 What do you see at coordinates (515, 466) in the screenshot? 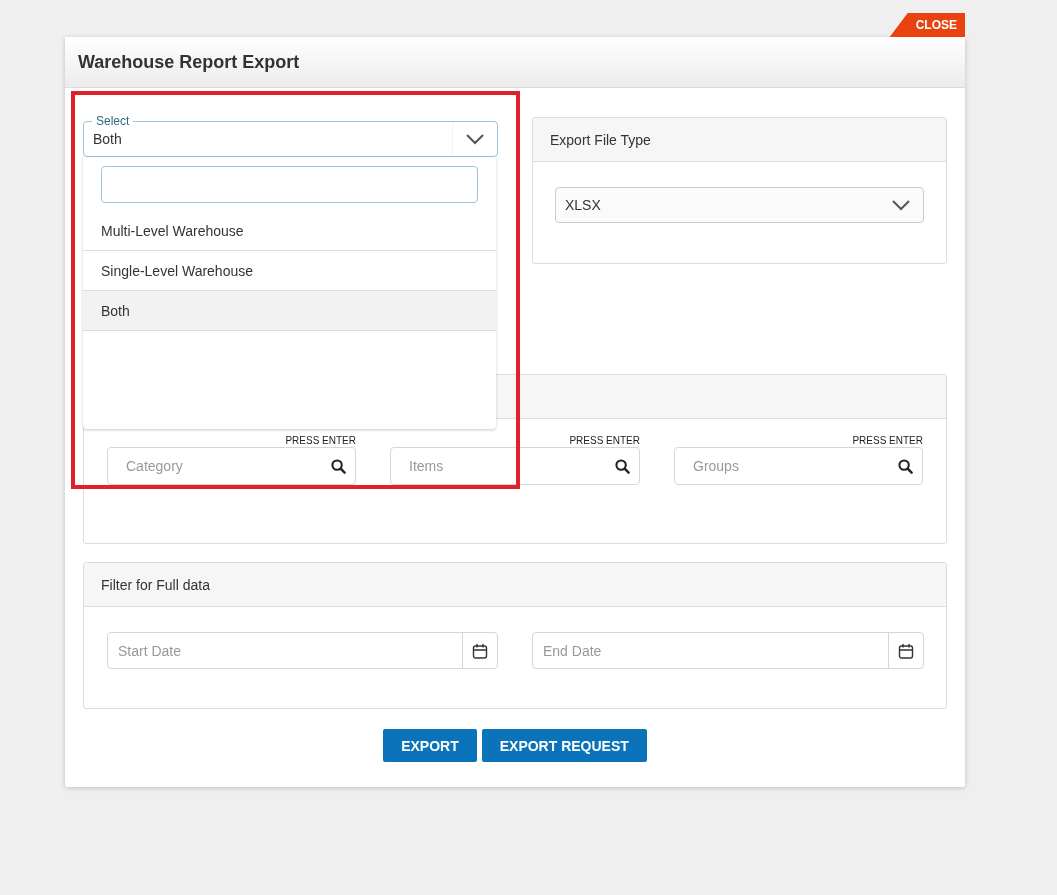
I see `search-field: Items` at bounding box center [515, 466].